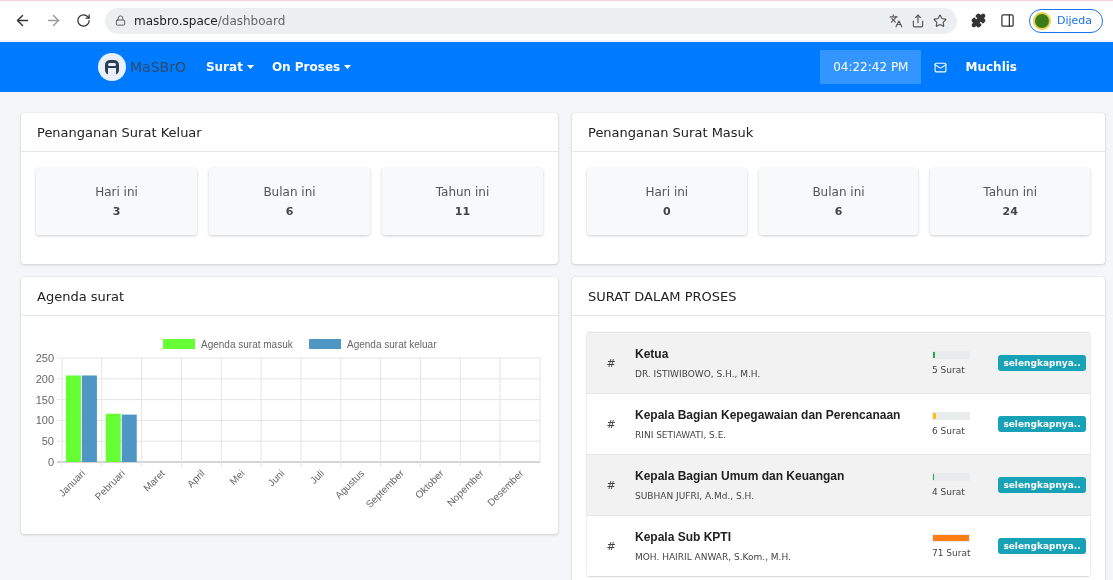  What do you see at coordinates (289, 132) in the screenshot?
I see `card-title: Penanganan Surat Keluar` at bounding box center [289, 132].